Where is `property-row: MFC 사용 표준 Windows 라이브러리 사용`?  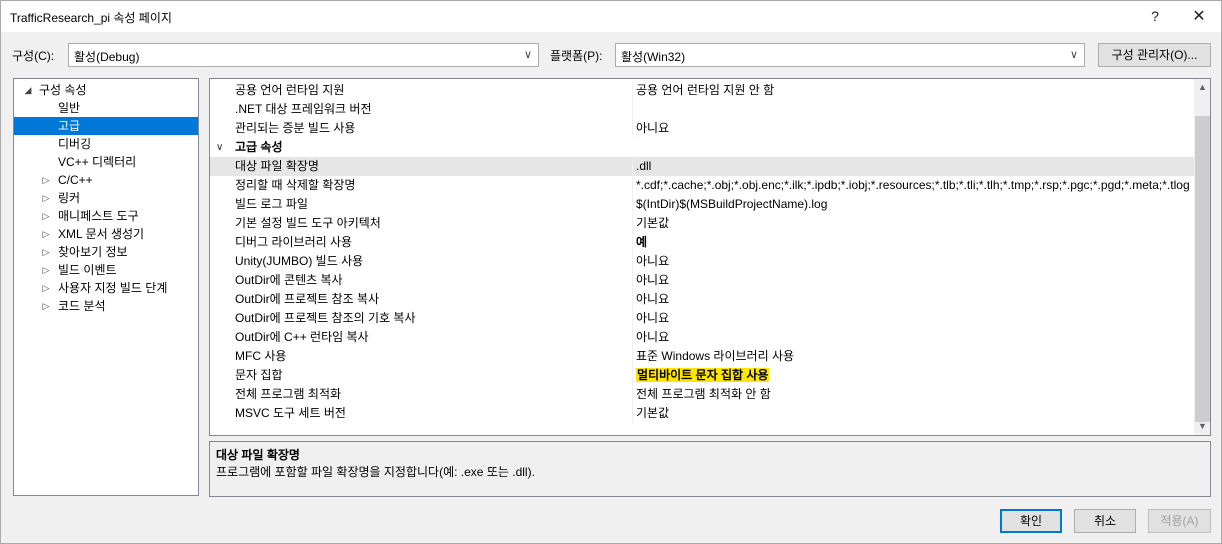
property-row: MFC 사용 표준 Windows 라이브러리 사용 is located at coordinates (702, 356).